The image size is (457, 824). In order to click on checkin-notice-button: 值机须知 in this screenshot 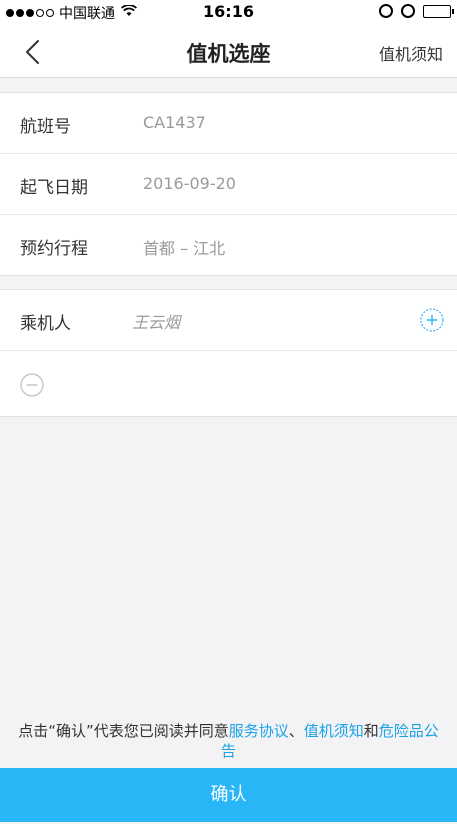, I will do `click(411, 53)`.